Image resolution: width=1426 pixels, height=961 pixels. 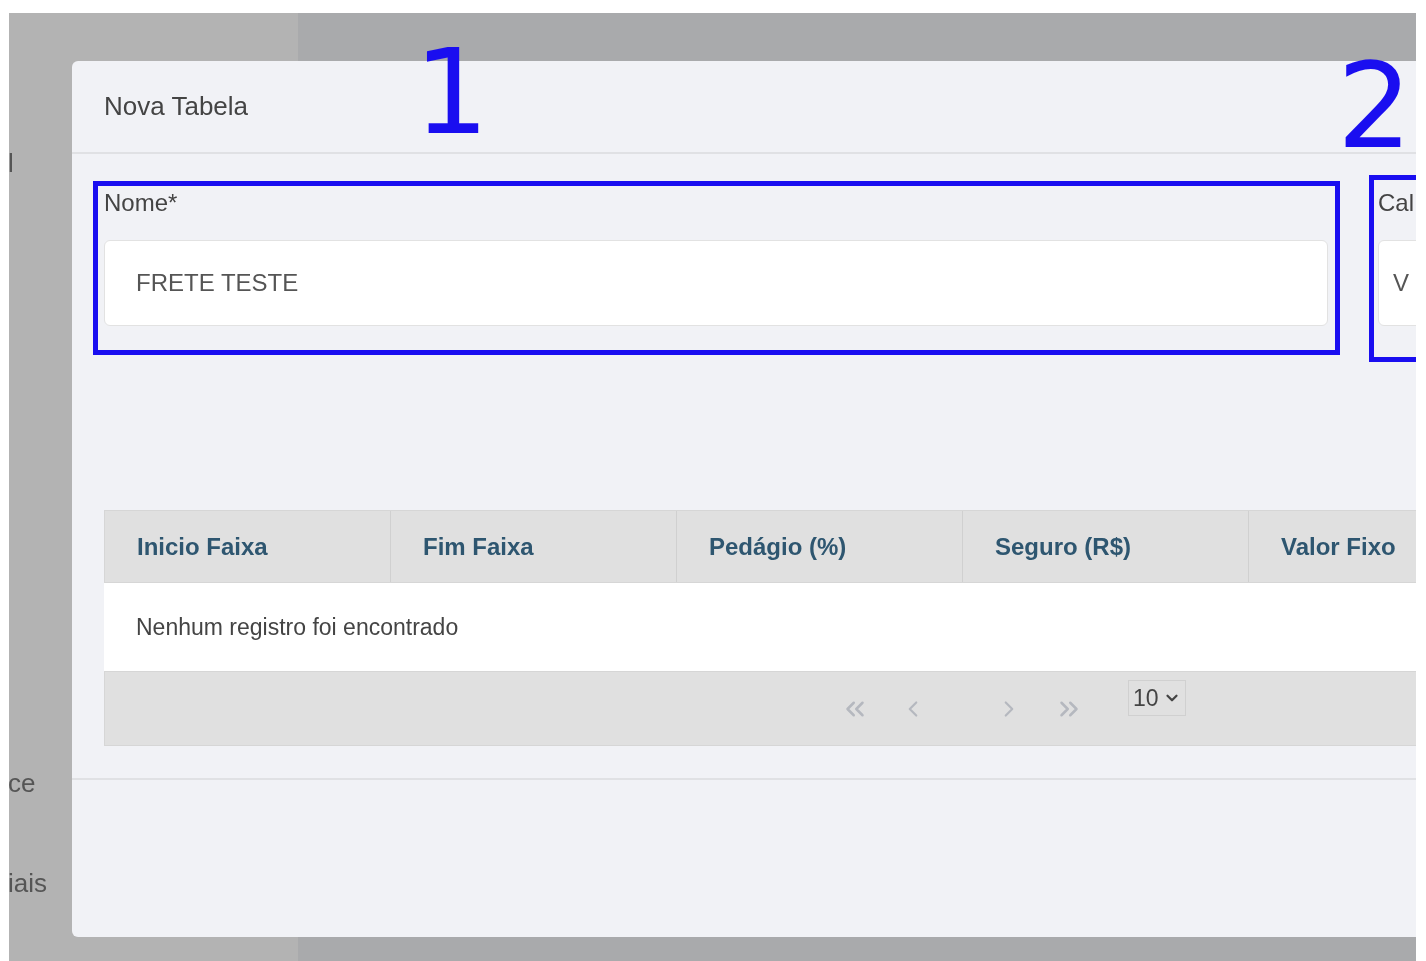 What do you see at coordinates (11, 163) in the screenshot?
I see `sidebar-item: l` at bounding box center [11, 163].